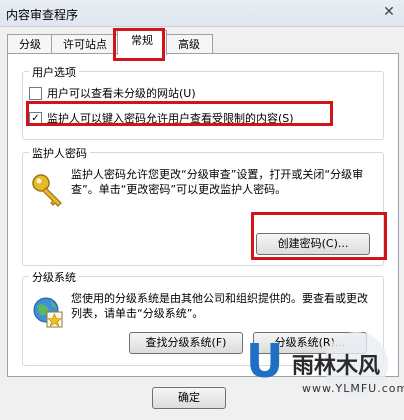 The height and width of the screenshot is (420, 404). Describe the element at coordinates (353, 388) in the screenshot. I see `watermark-url: www.YLMFU.com` at that location.